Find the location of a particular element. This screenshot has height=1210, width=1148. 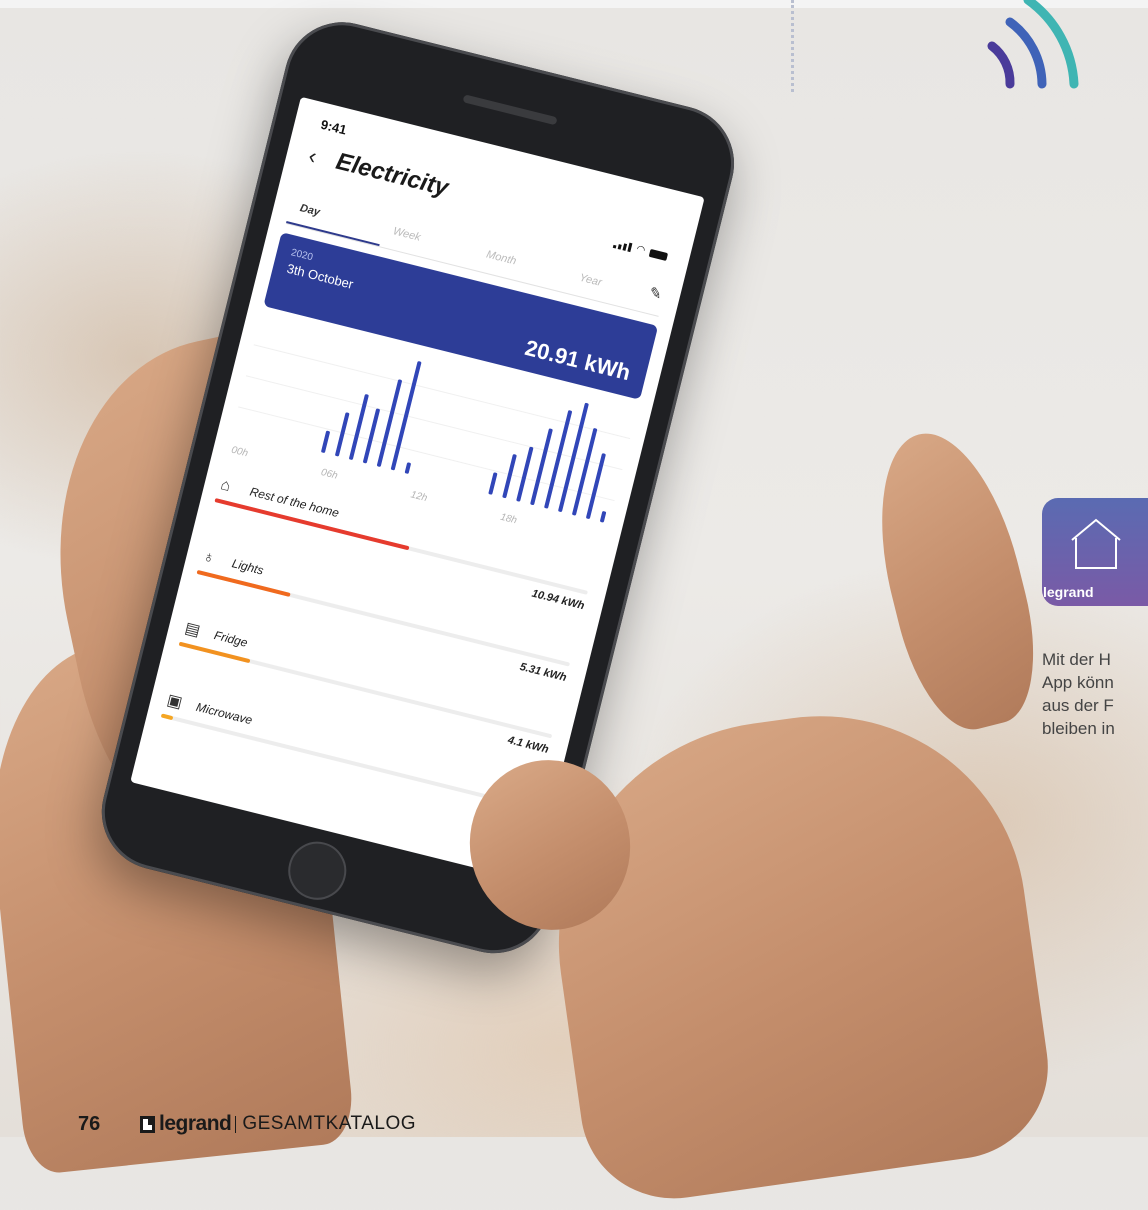

app-description: Mit der H App könn aus der F bleiben in is located at coordinates (1095, 694).